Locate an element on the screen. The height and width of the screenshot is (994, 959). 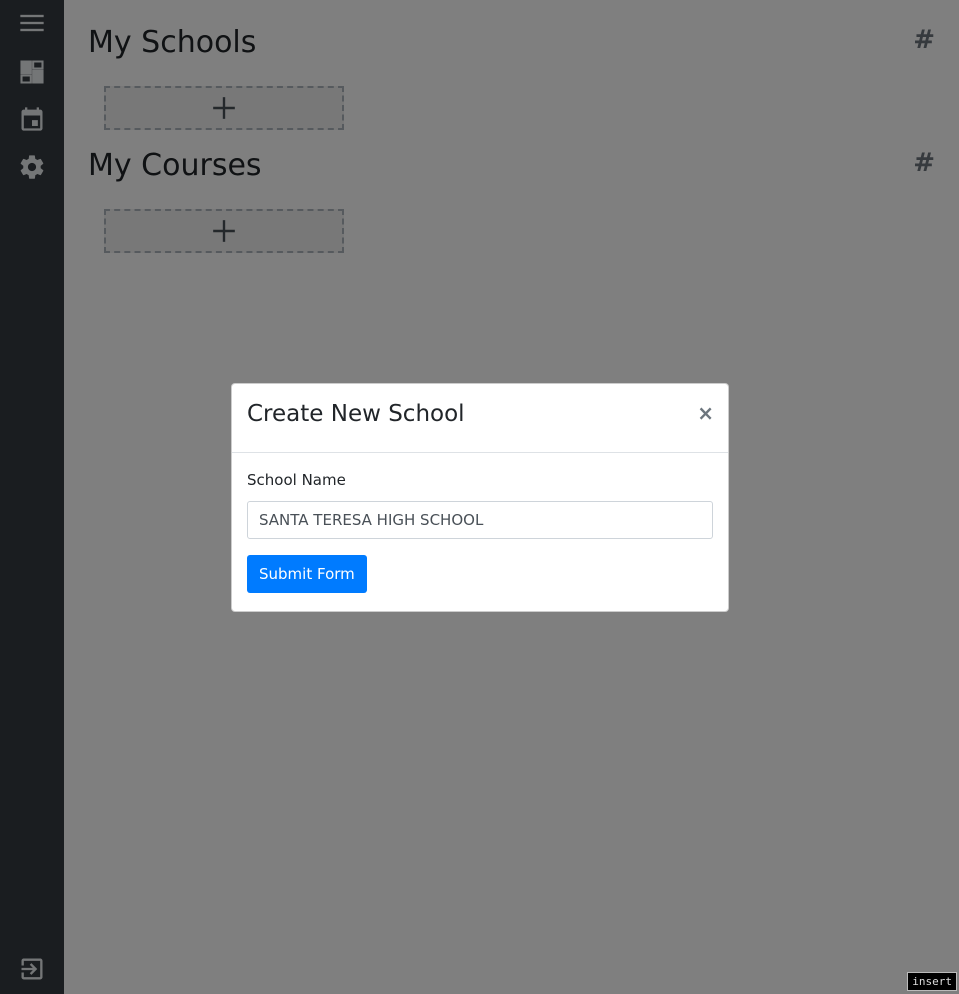
modal-header: Create New School × is located at coordinates (480, 418).